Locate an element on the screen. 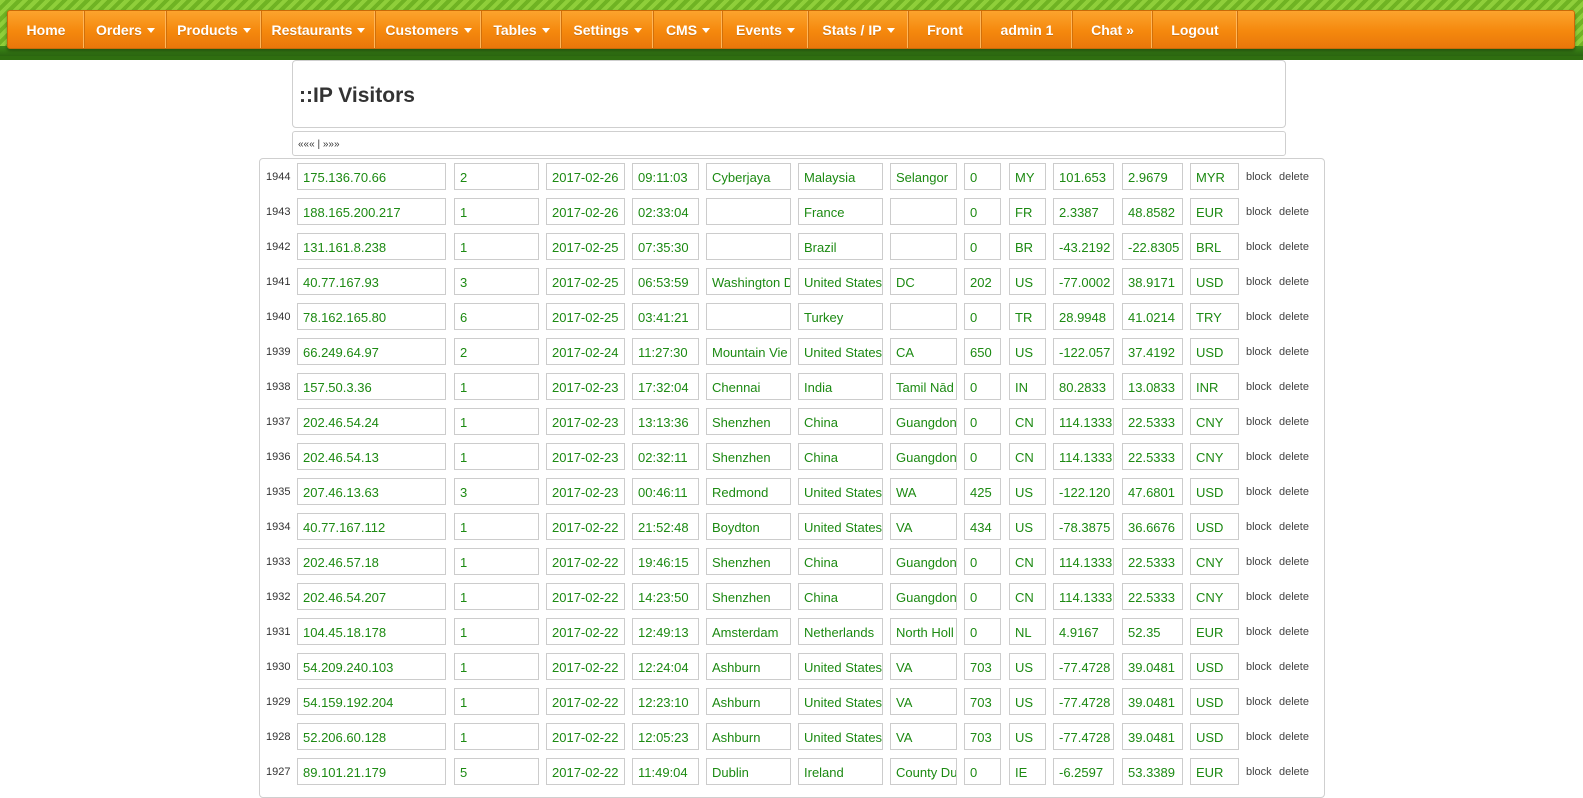 This screenshot has width=1583, height=798. ip-field: 202.46.54.13 is located at coordinates (371, 456).